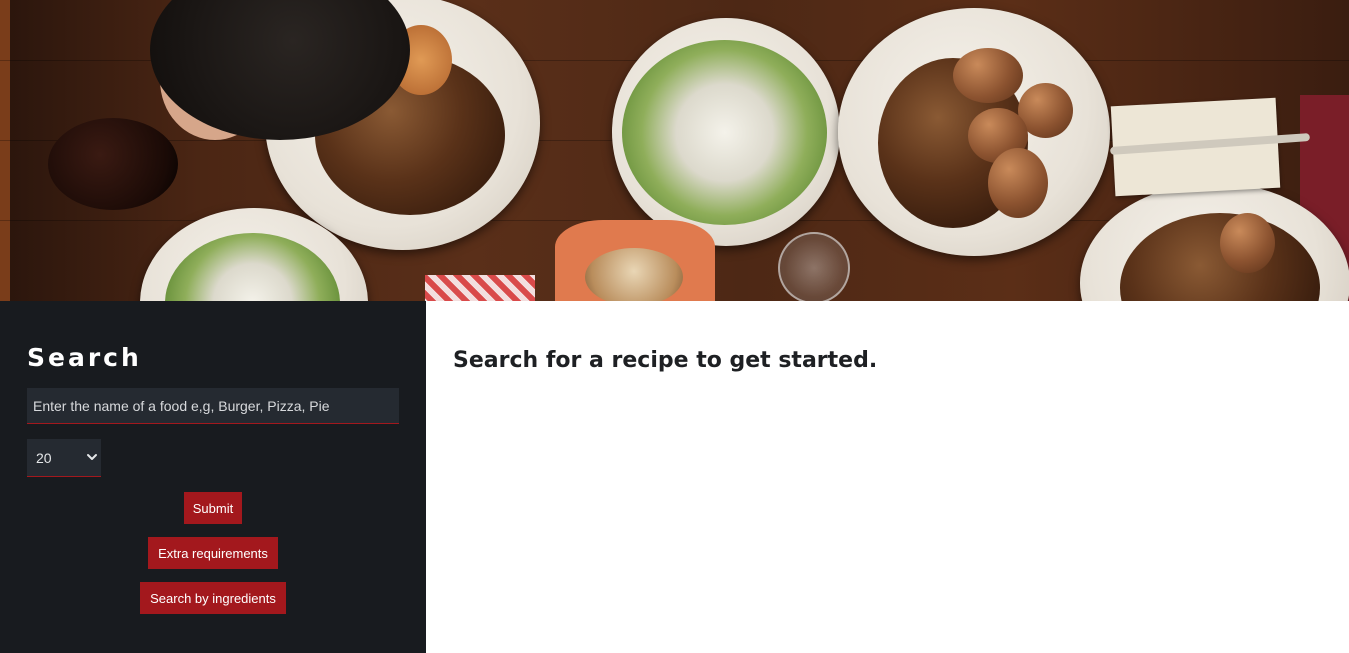 The image size is (1349, 653). Describe the element at coordinates (44, 458) in the screenshot. I see `result-count-value: 20` at that location.